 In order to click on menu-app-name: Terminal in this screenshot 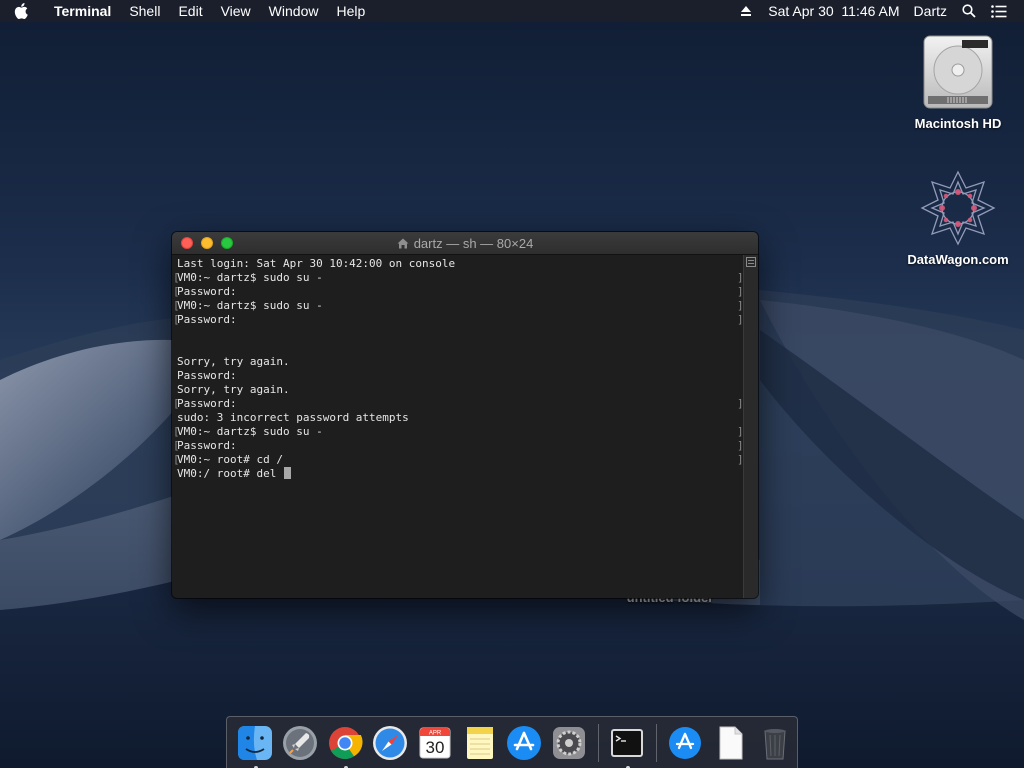, I will do `click(81, 11)`.